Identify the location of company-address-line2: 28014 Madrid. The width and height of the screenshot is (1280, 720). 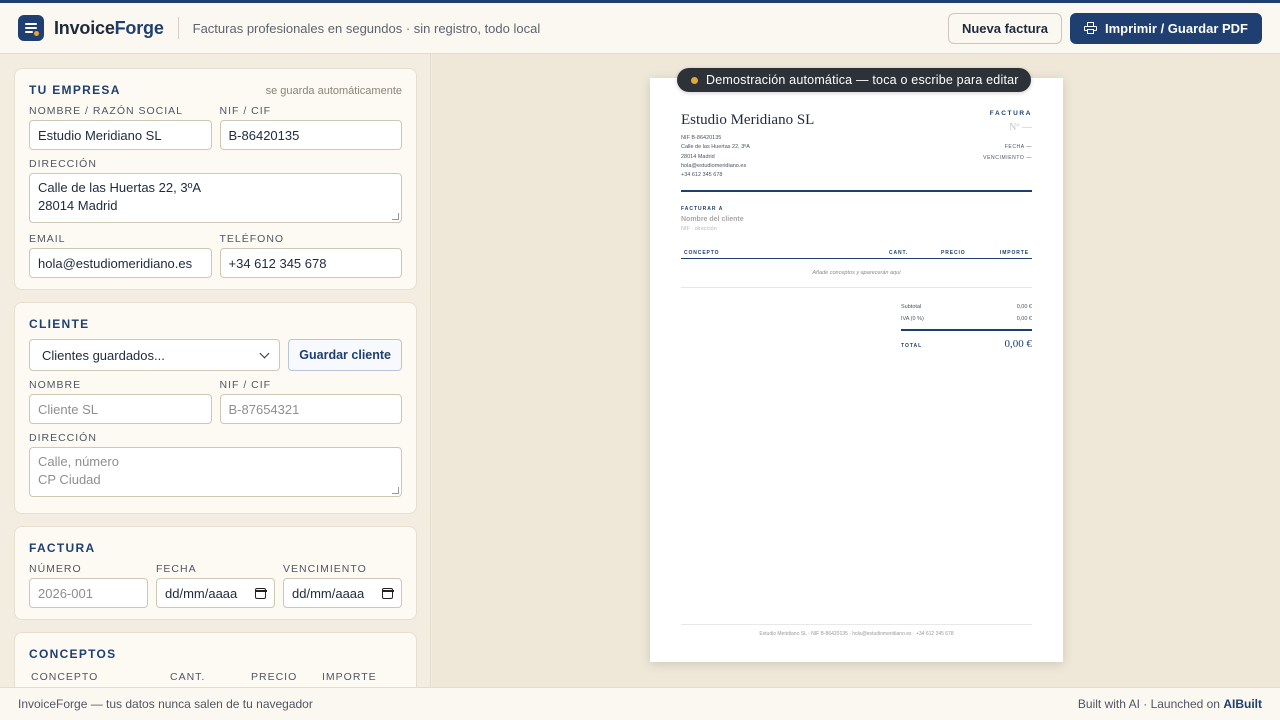
(78, 205).